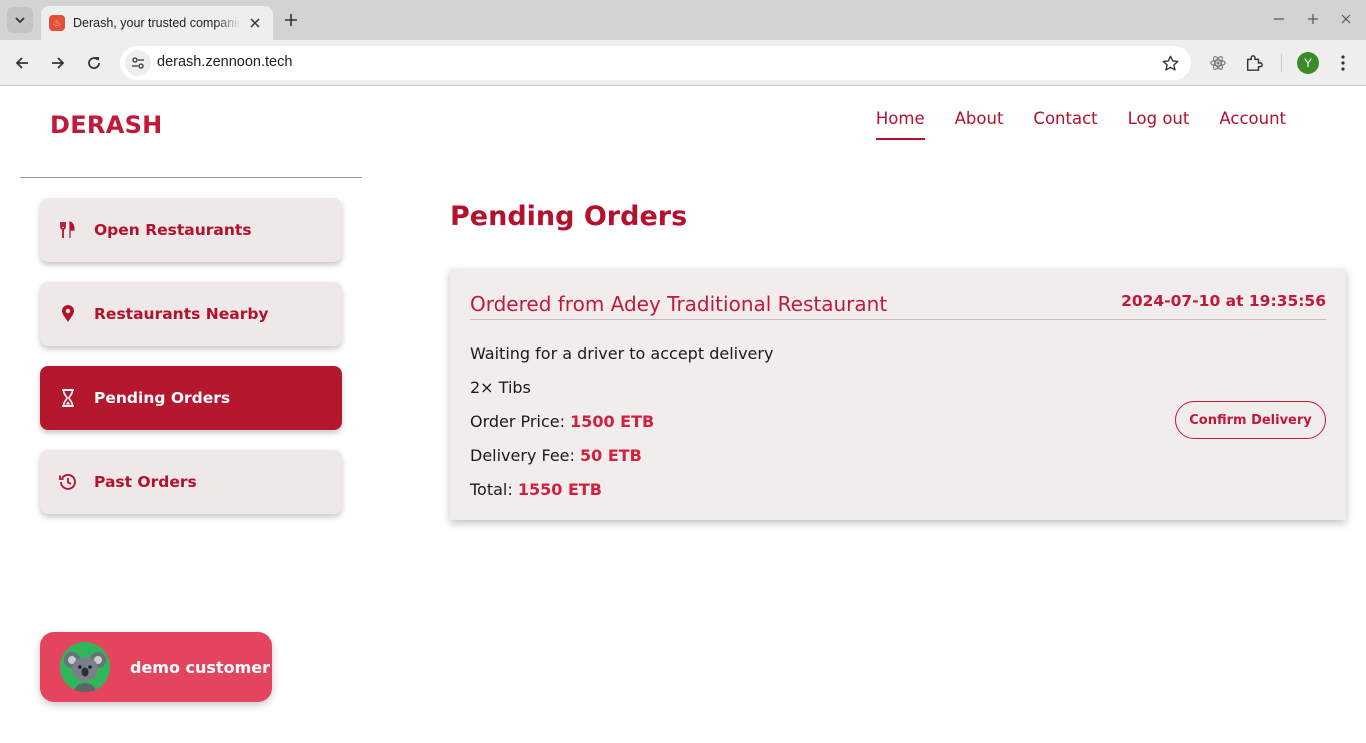 The width and height of the screenshot is (1366, 743). I want to click on address-bar: derash.zennoon.tech, so click(655, 63).